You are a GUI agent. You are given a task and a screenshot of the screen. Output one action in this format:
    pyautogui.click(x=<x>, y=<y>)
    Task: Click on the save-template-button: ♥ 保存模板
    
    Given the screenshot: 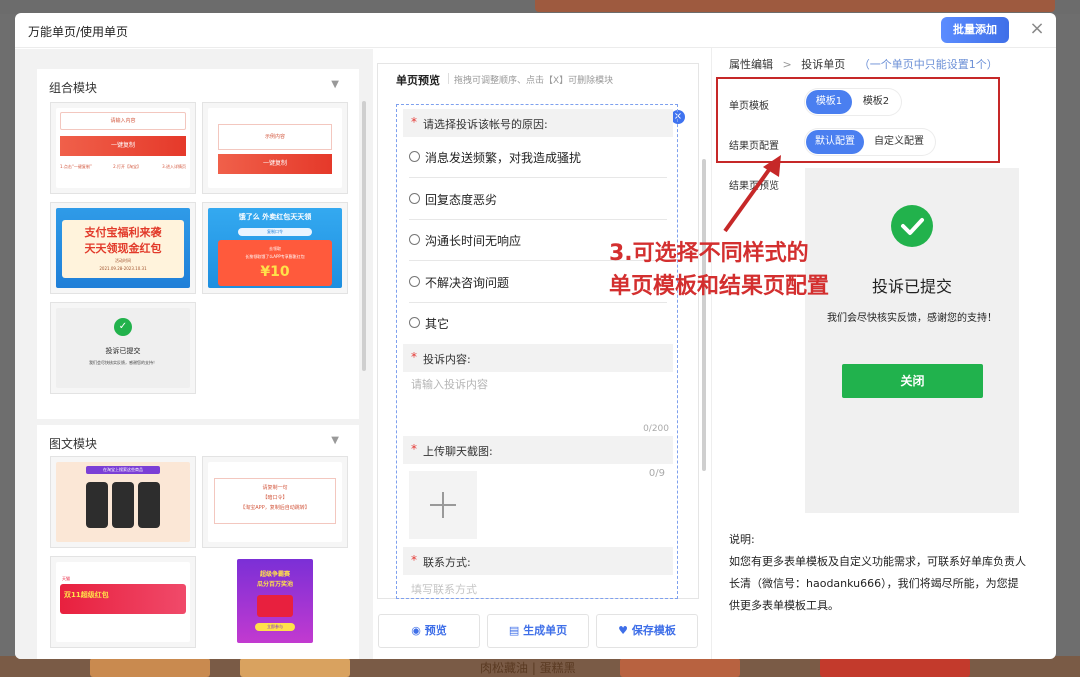 What is the action you would take?
    pyautogui.click(x=647, y=631)
    